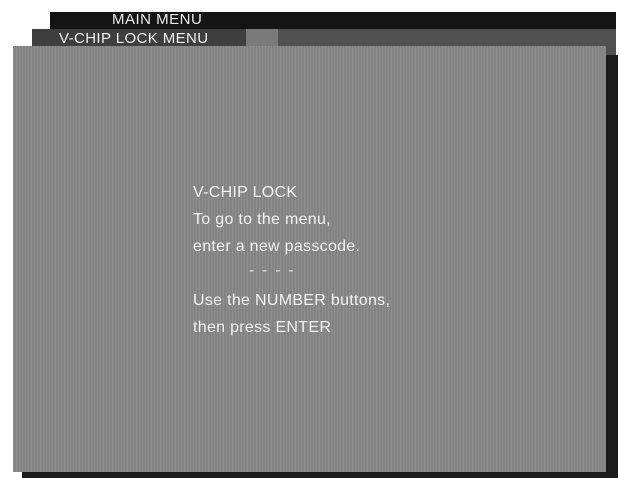 The image size is (619, 478). What do you see at coordinates (291, 277) in the screenshot?
I see `passcode-entry-field: - - - -` at bounding box center [291, 277].